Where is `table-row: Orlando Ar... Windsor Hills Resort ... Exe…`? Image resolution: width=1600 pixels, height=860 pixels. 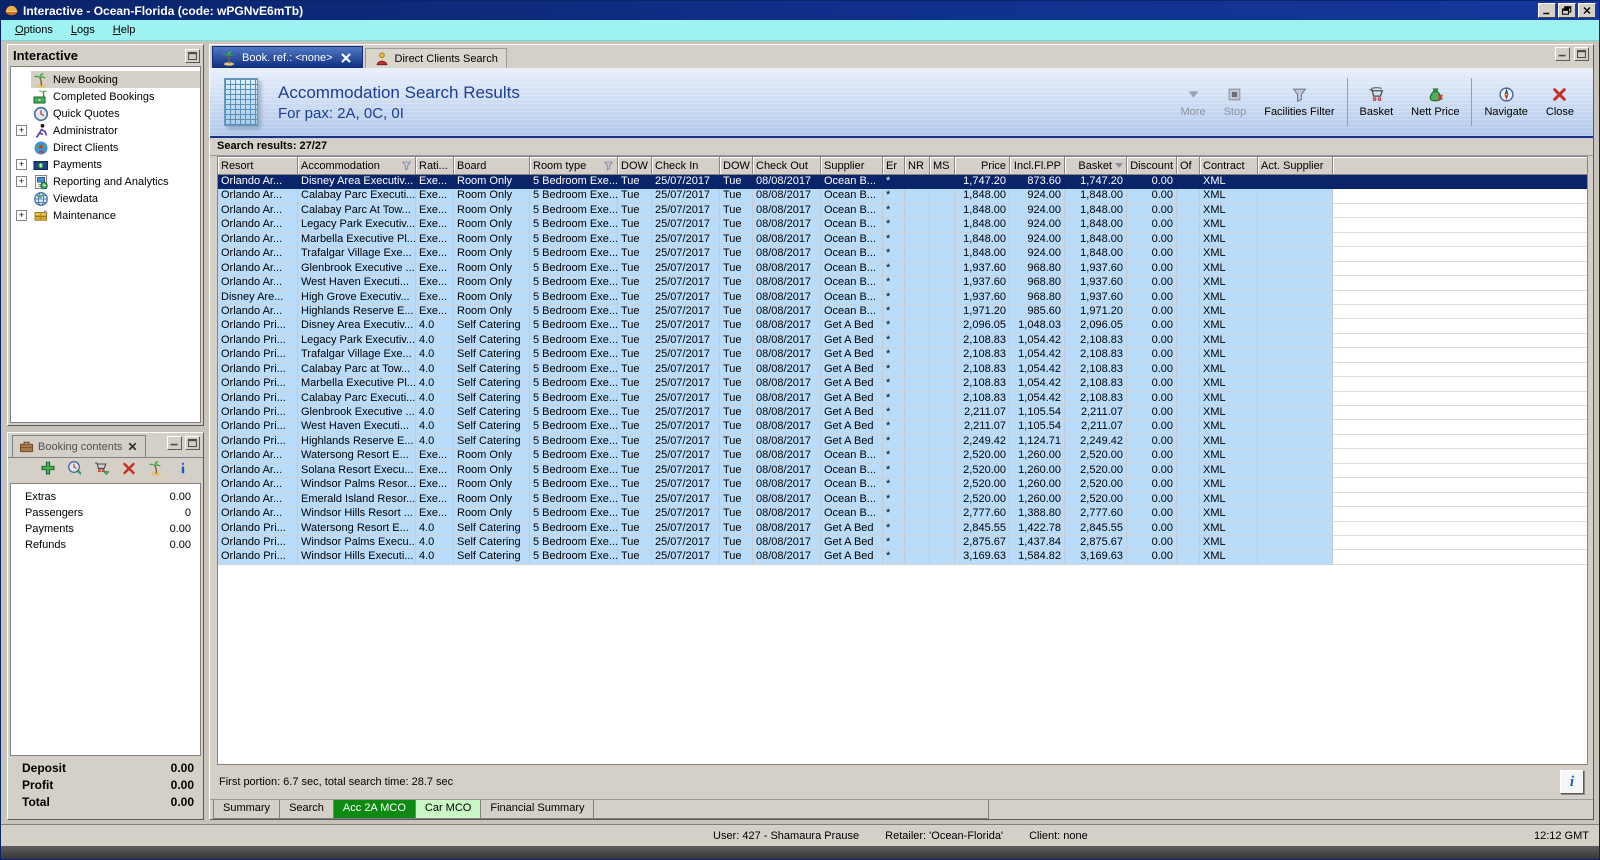
table-row: Orlando Ar... Windsor Hills Resort ... Exe… is located at coordinates (902, 514).